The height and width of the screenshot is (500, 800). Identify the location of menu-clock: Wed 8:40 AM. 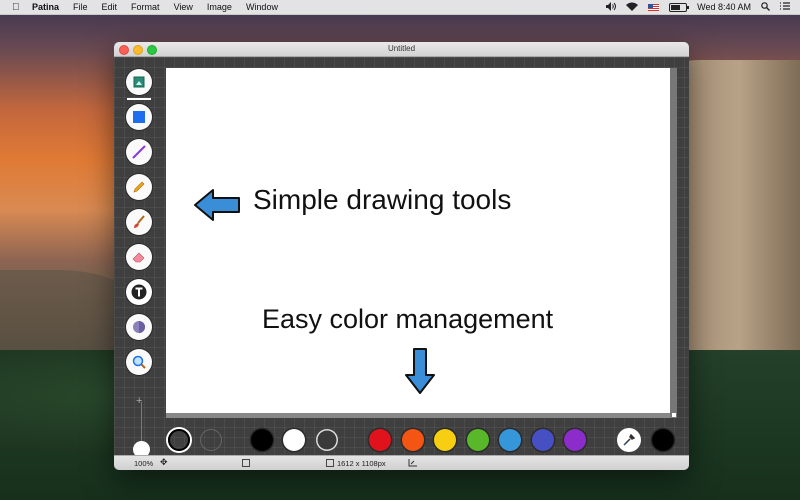
(724, 7).